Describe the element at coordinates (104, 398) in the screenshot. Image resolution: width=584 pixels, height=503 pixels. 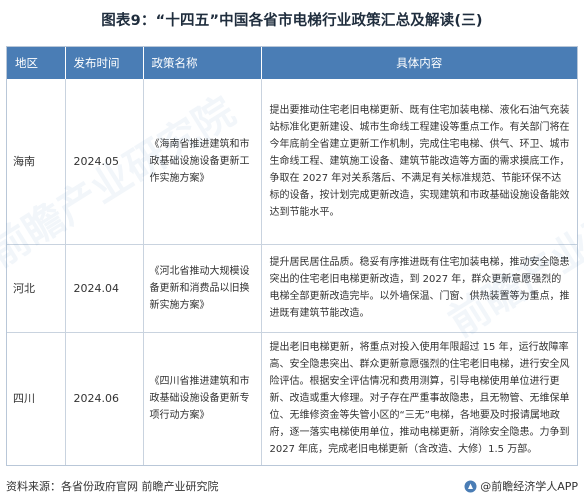
I see `cell-date: 2024.06` at that location.